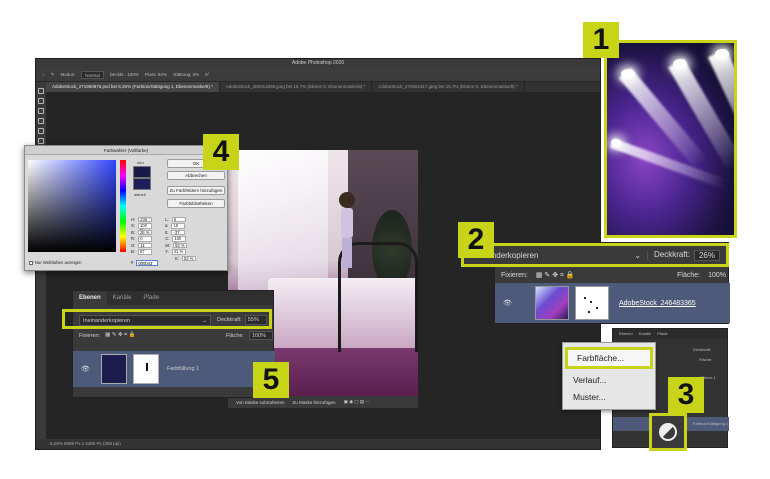 Image resolution: width=770 pixels, height=479 pixels. I want to click on move-tool-icon, so click(41, 91).